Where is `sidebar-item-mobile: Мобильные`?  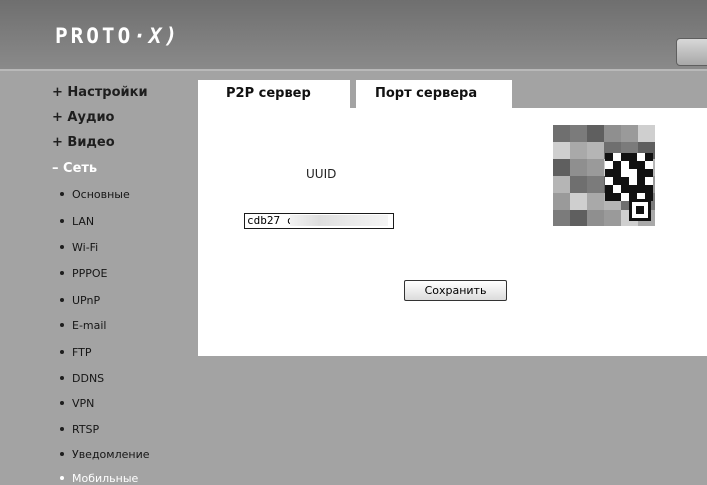
sidebar-item-mobile: Мобильные is located at coordinates (99, 478).